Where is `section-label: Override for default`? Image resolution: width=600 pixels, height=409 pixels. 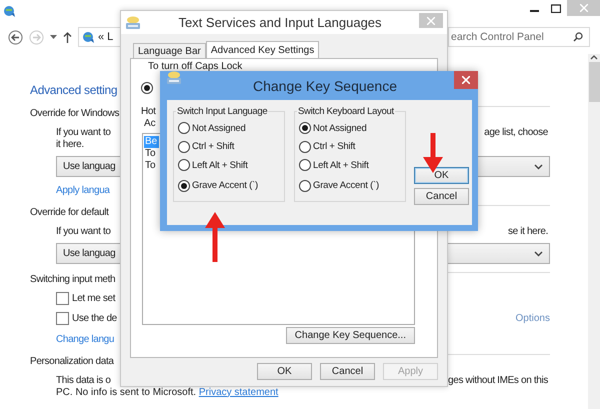
section-label: Override for default is located at coordinates (69, 212).